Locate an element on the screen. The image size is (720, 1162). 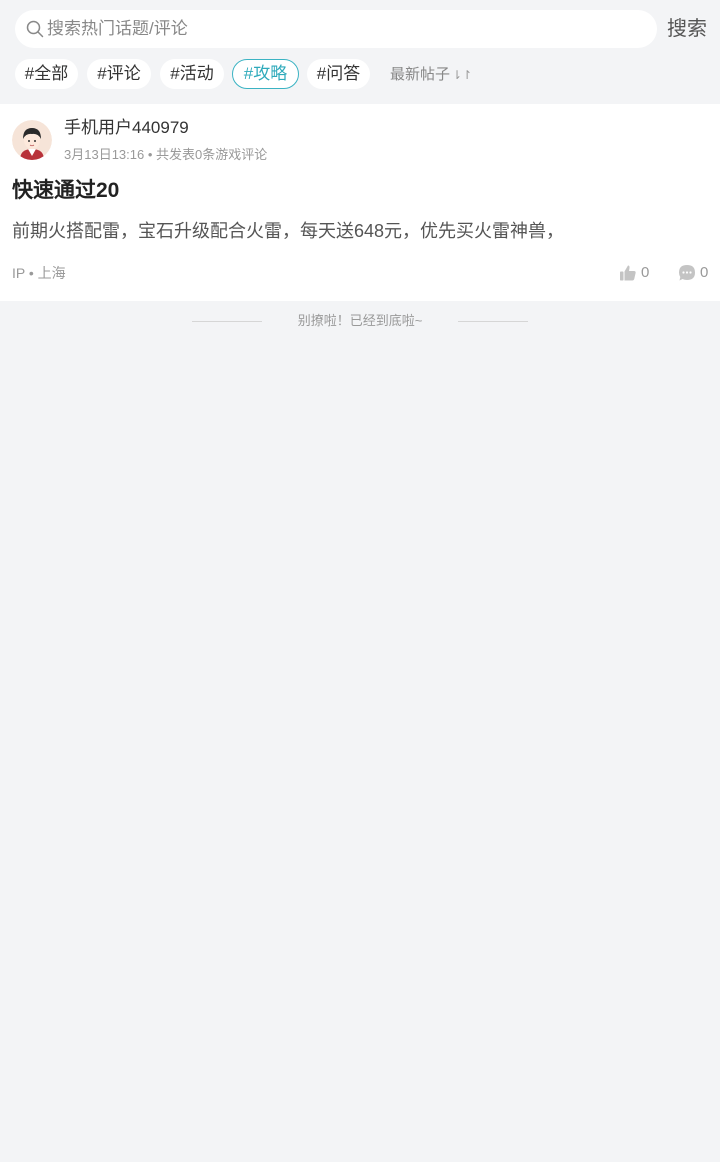
sort-dropdown: 最新帖子 ⇂↾ is located at coordinates (431, 75).